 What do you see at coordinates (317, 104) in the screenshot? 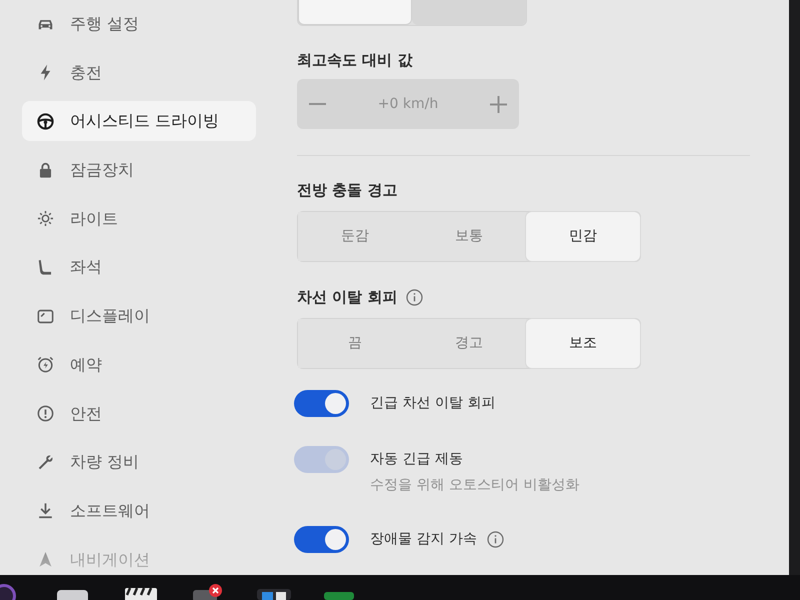
I see `minus-icon` at bounding box center [317, 104].